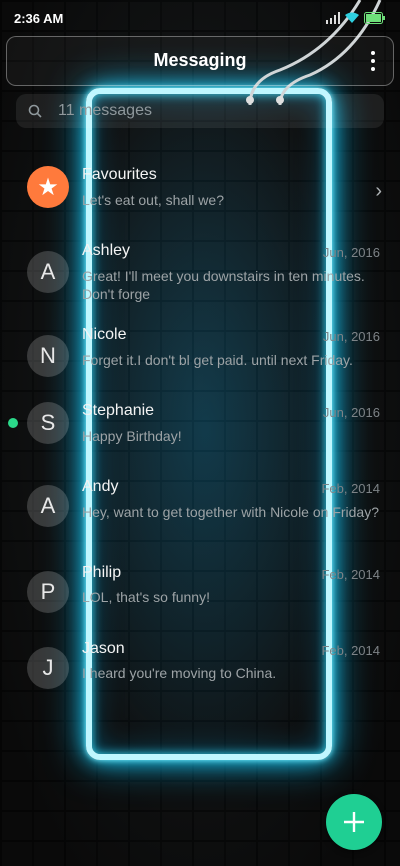  I want to click on avatar: P, so click(48, 592).